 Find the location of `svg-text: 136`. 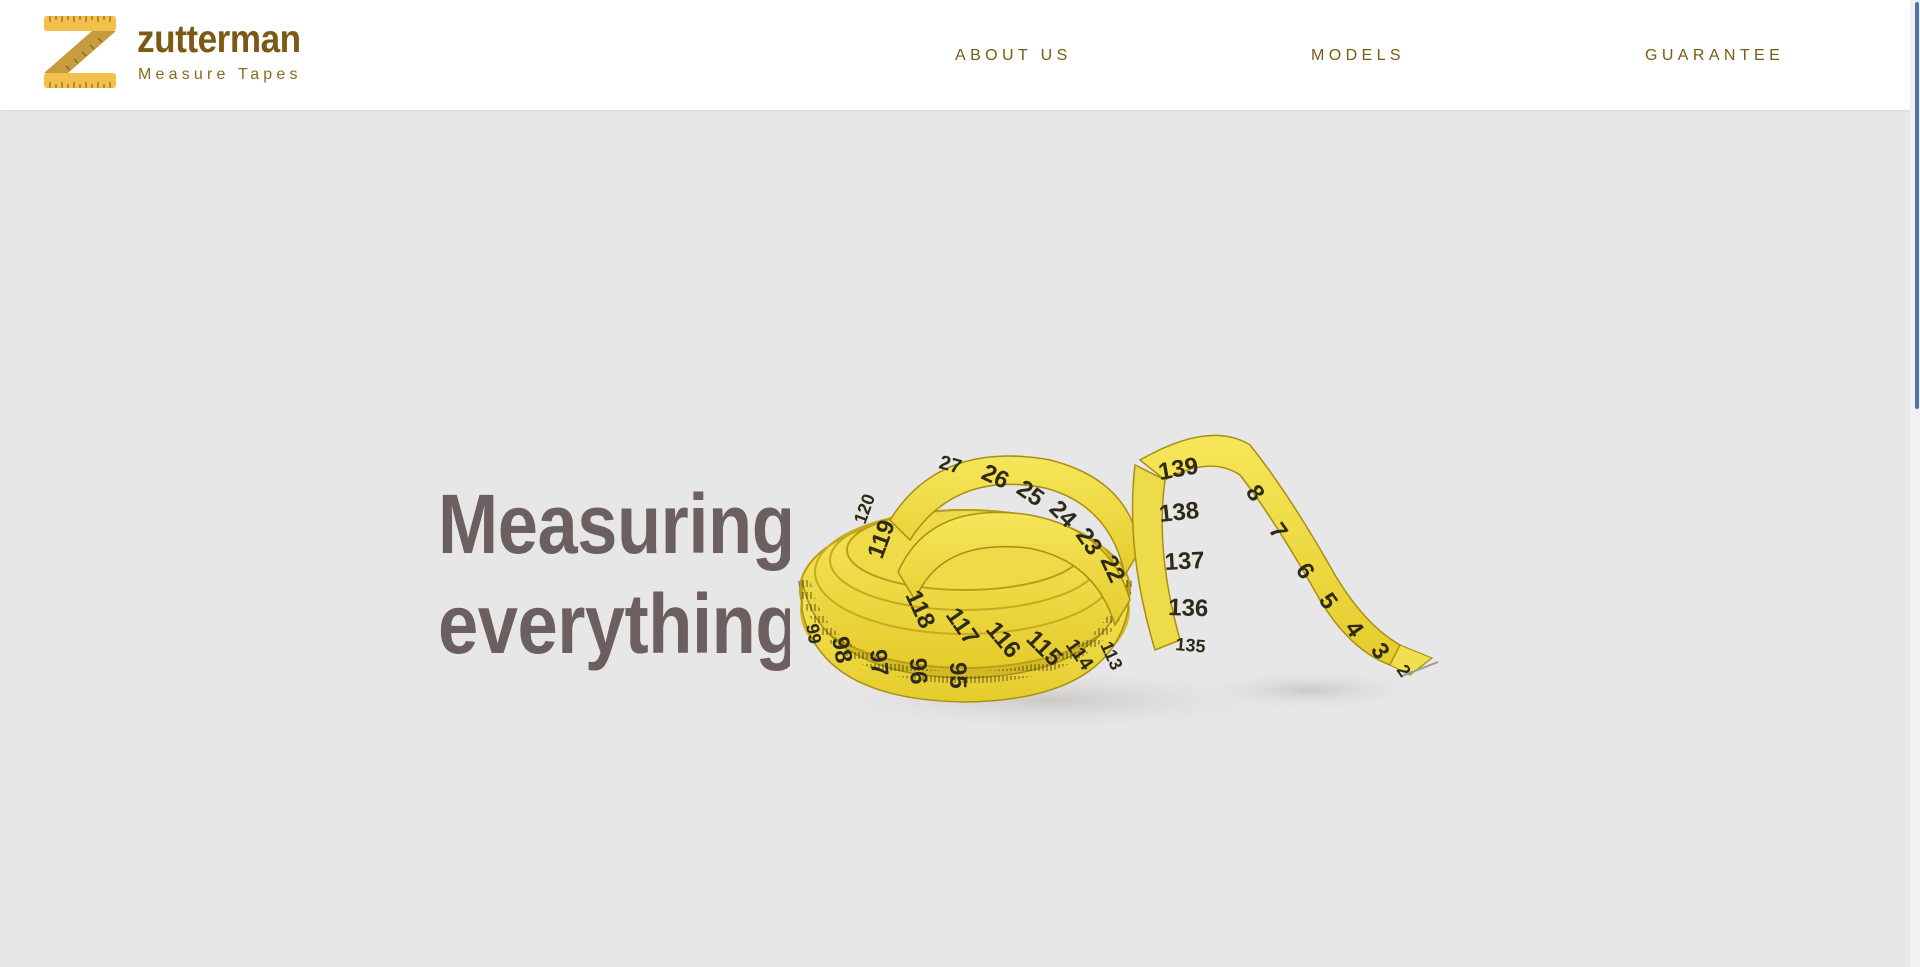

svg-text: 136 is located at coordinates (1188, 608).